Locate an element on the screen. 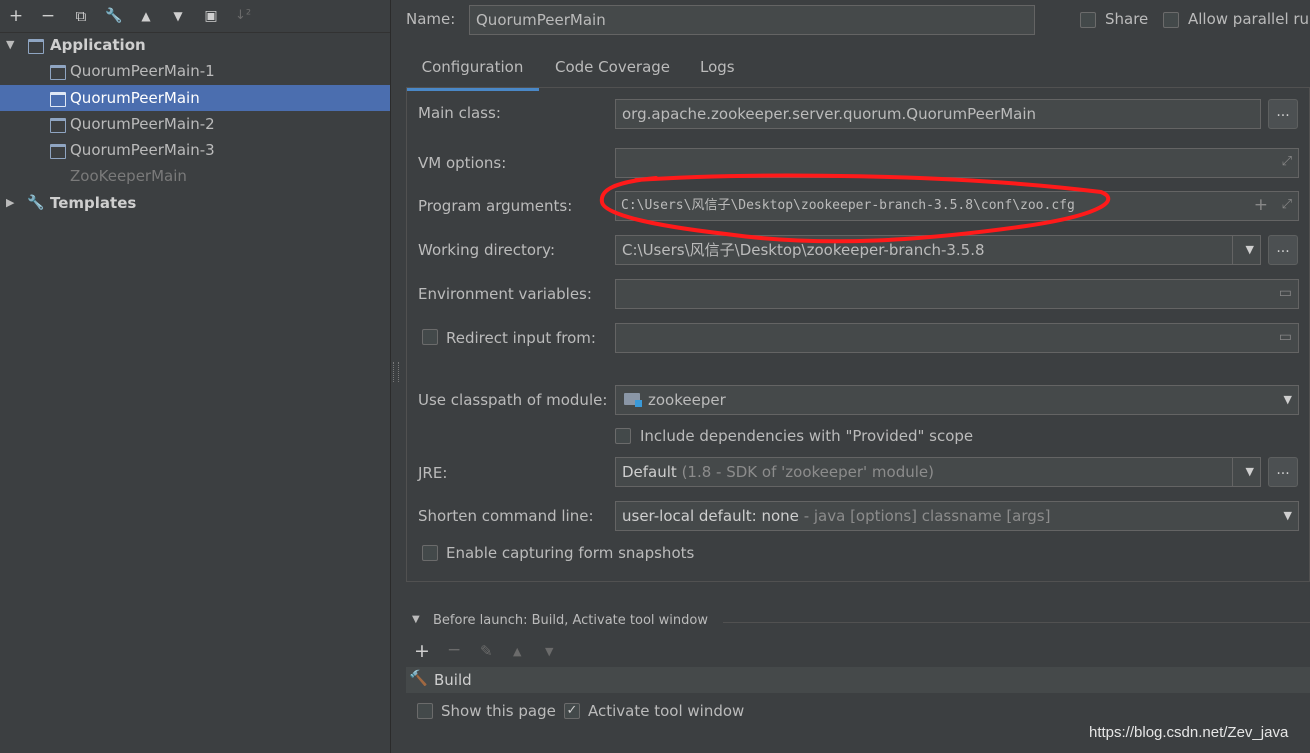  tree-item-label: ZooKeeperMain is located at coordinates (128, 176).